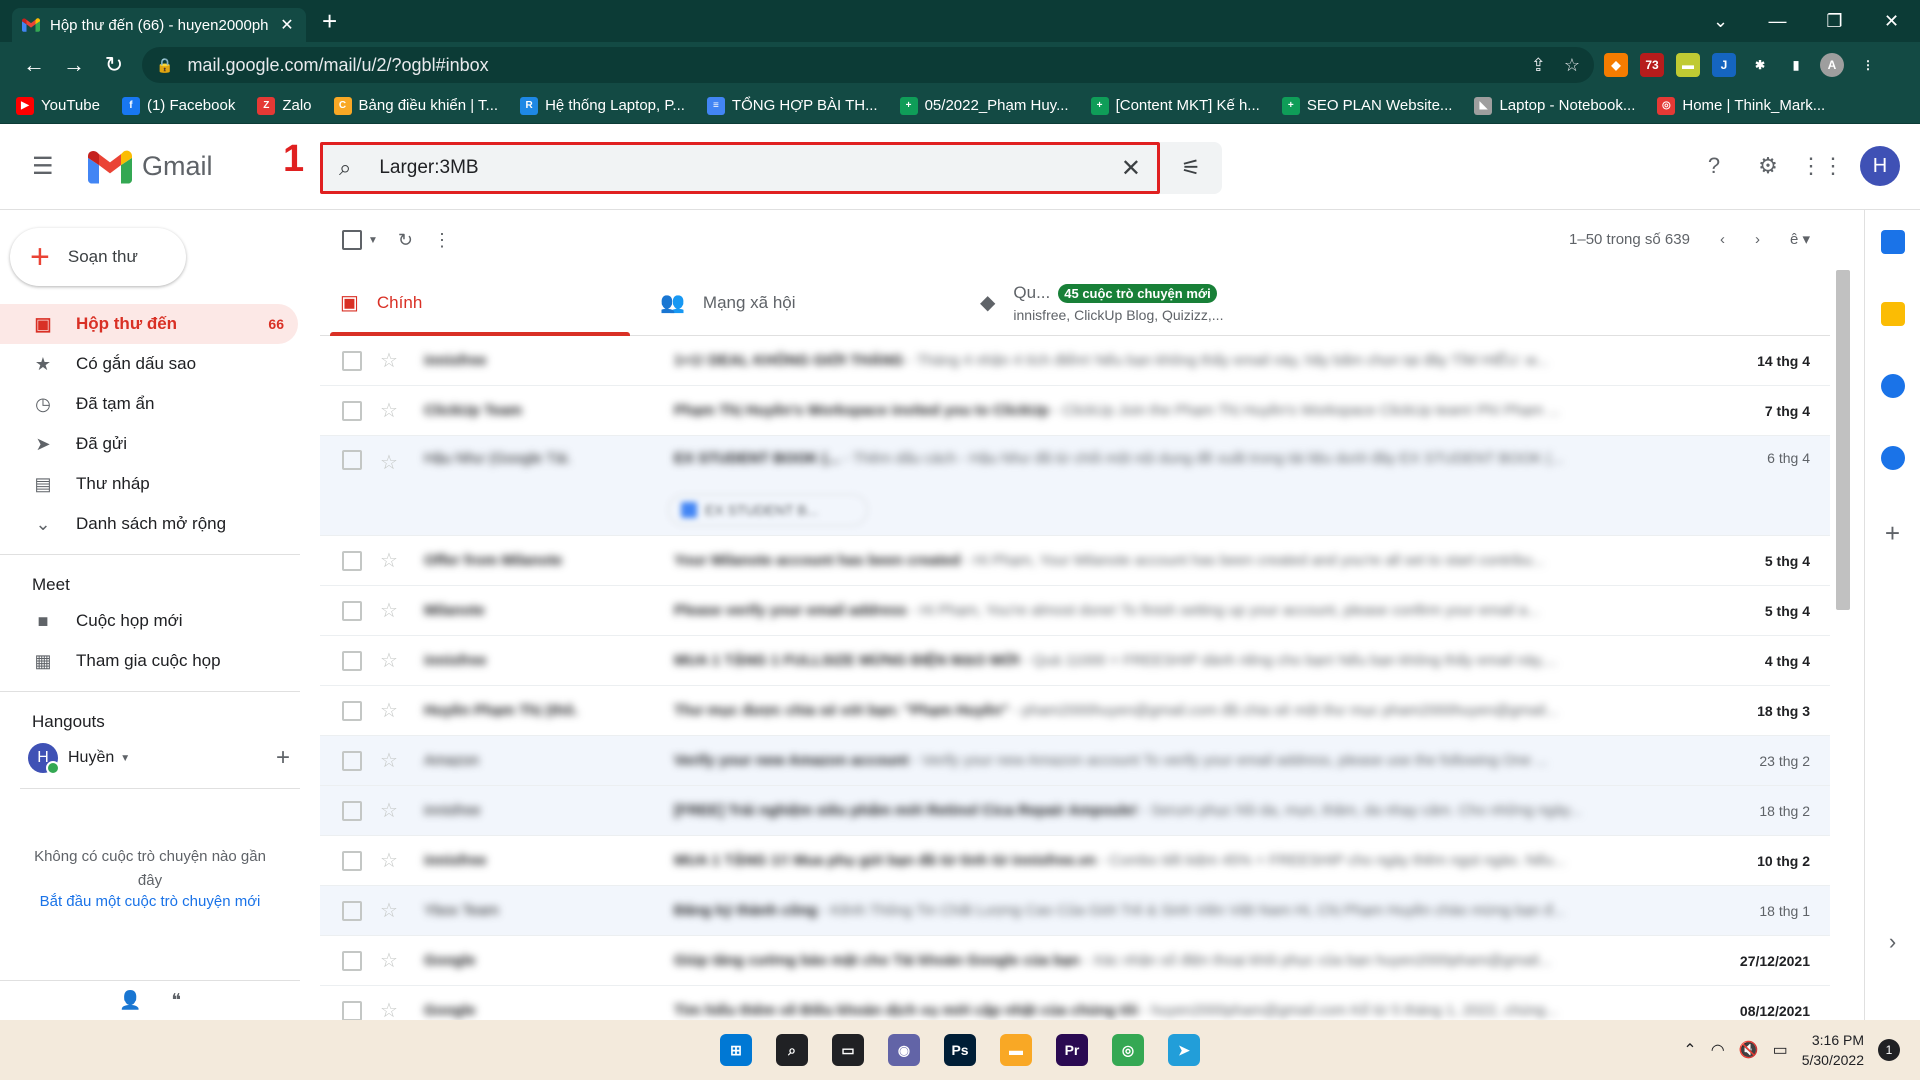 This screenshot has height=1080, width=1920. What do you see at coordinates (1689, 1050) in the screenshot?
I see `chevron-up-icon: ⌃` at bounding box center [1689, 1050].